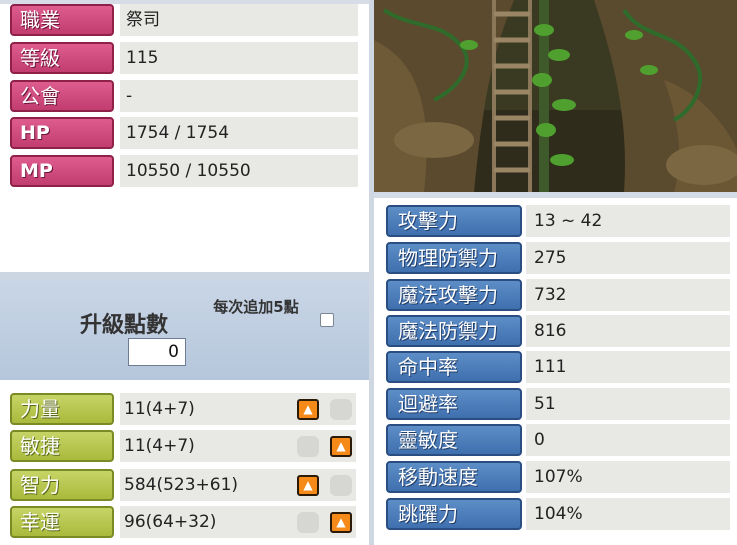  I want to click on jump-value: 104%, so click(628, 514).